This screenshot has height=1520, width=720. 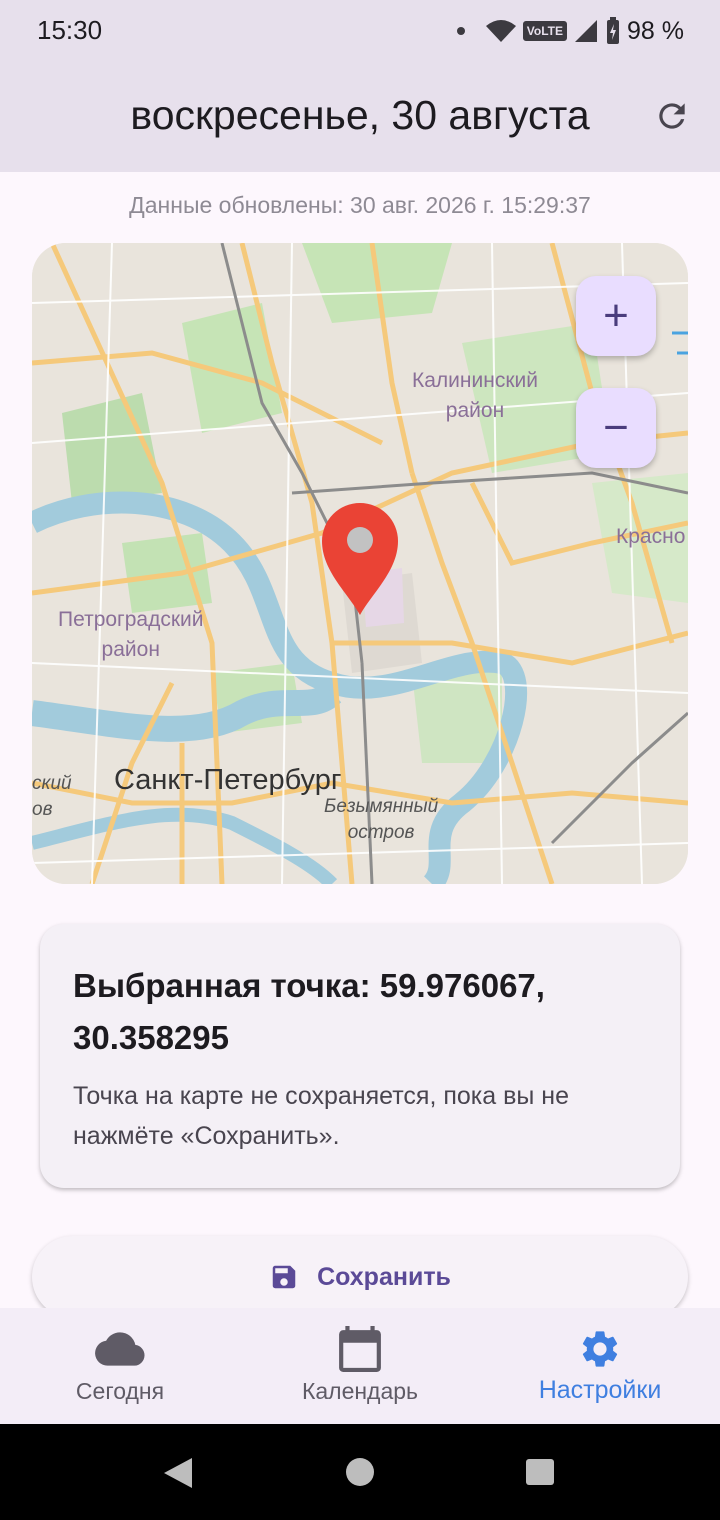 I want to click on battery-percent: 98 %, so click(x=655, y=30).